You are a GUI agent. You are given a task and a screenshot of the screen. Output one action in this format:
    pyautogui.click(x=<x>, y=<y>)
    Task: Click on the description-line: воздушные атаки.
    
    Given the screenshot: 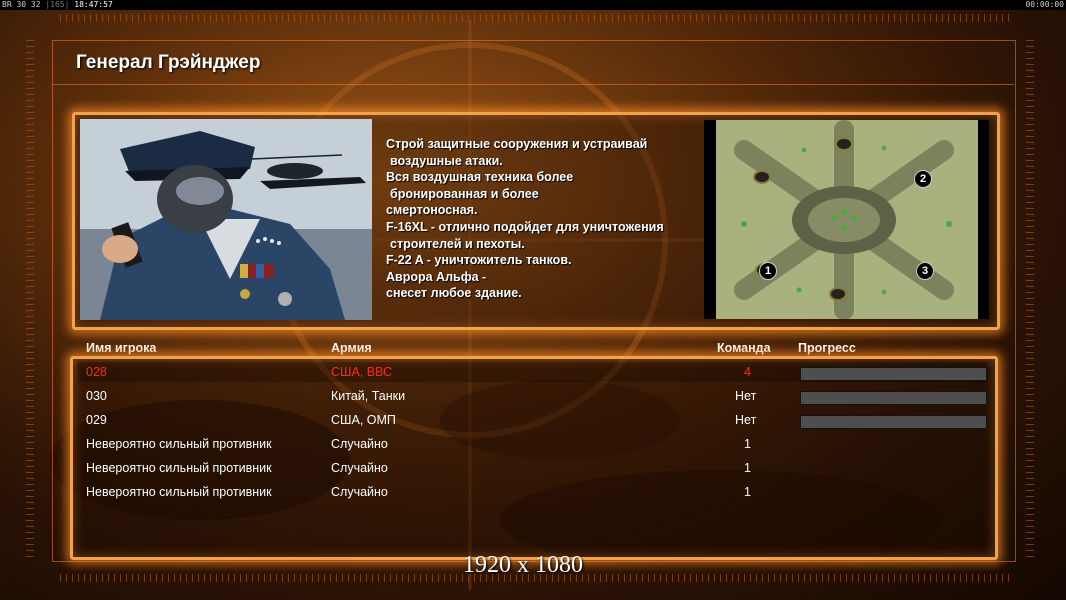 What is the action you would take?
    pyautogui.click(x=446, y=160)
    